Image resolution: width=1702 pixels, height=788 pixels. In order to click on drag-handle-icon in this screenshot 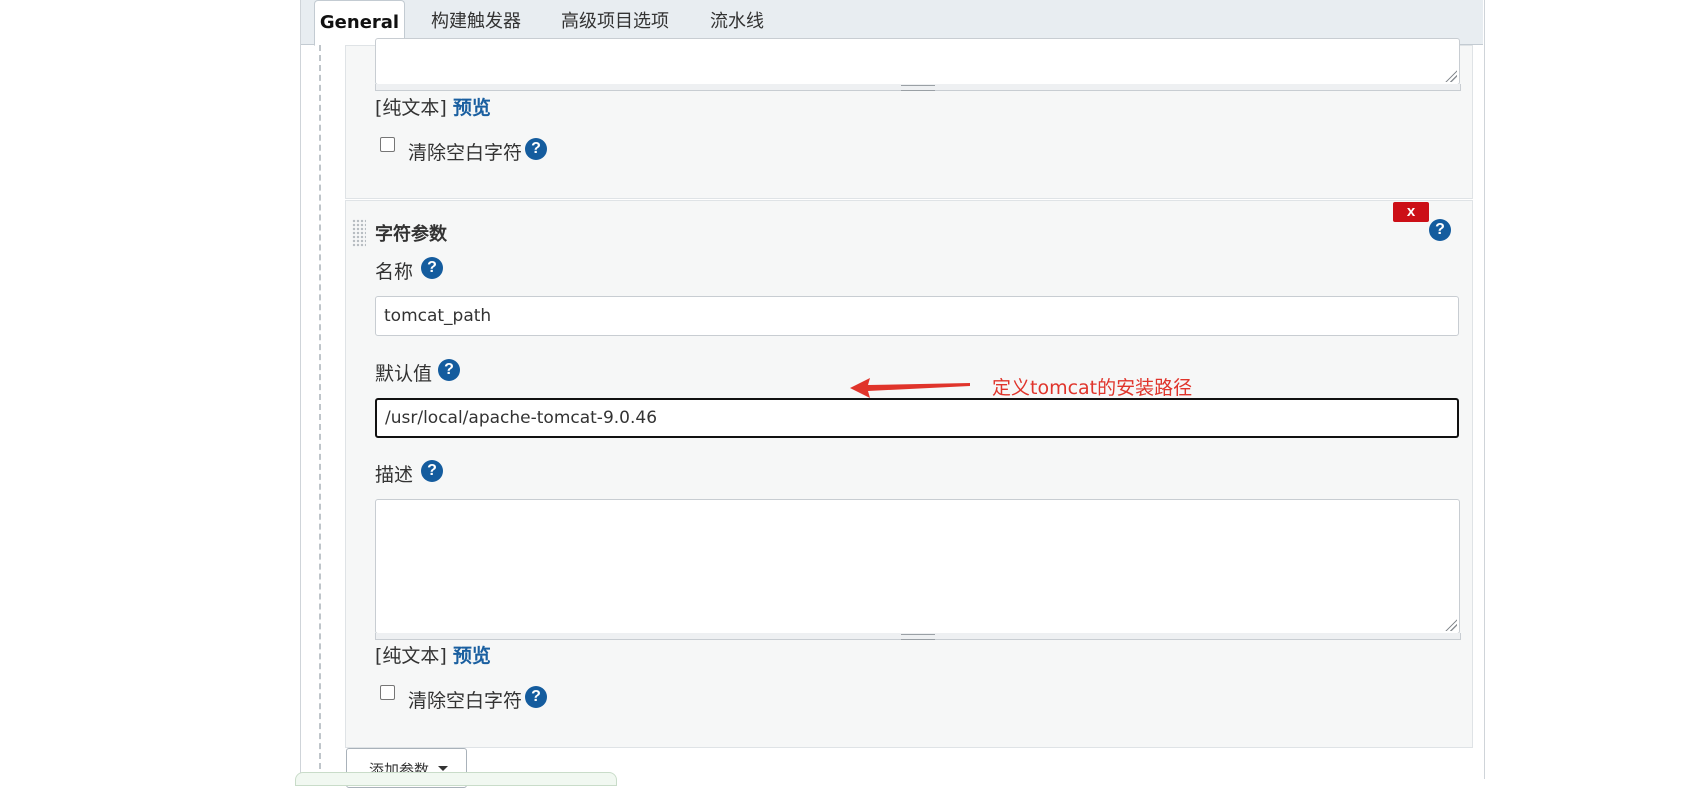, I will do `click(359, 233)`.